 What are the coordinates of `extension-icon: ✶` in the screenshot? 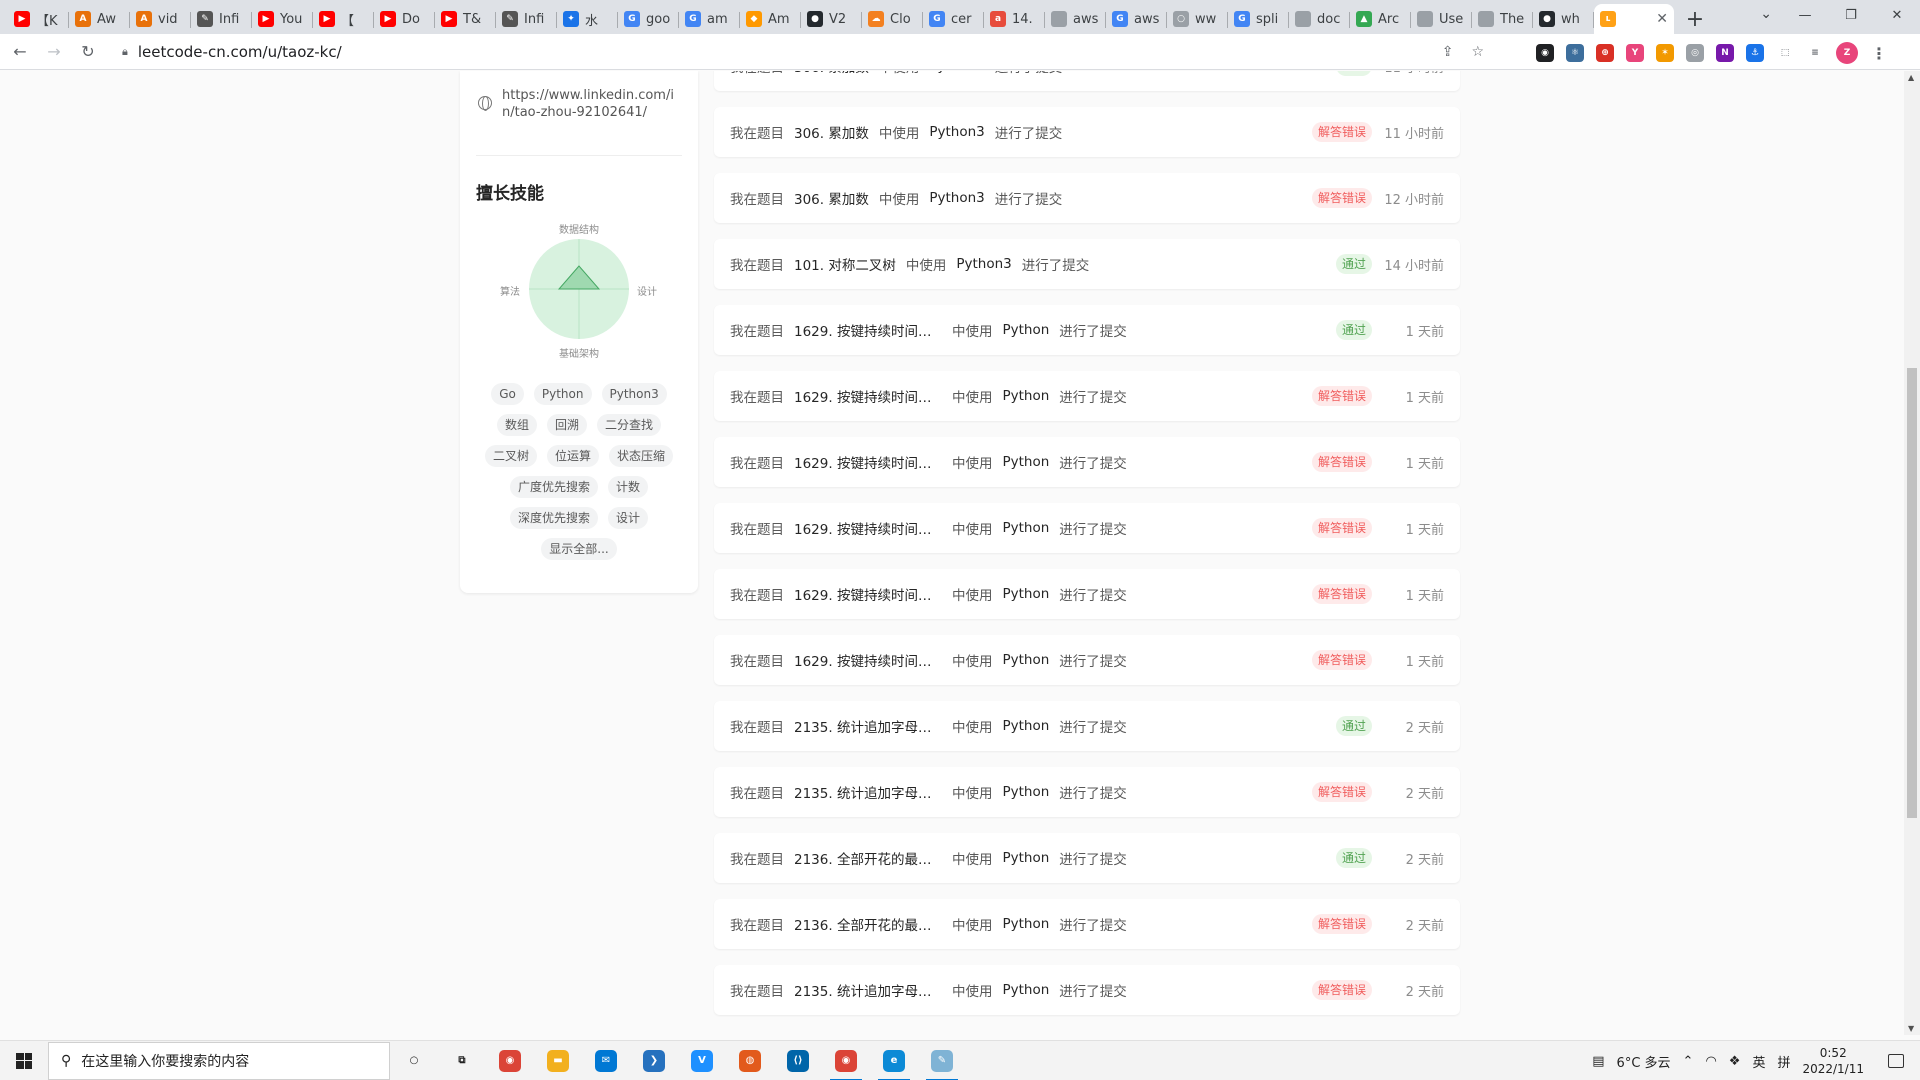 It's located at (1665, 53).